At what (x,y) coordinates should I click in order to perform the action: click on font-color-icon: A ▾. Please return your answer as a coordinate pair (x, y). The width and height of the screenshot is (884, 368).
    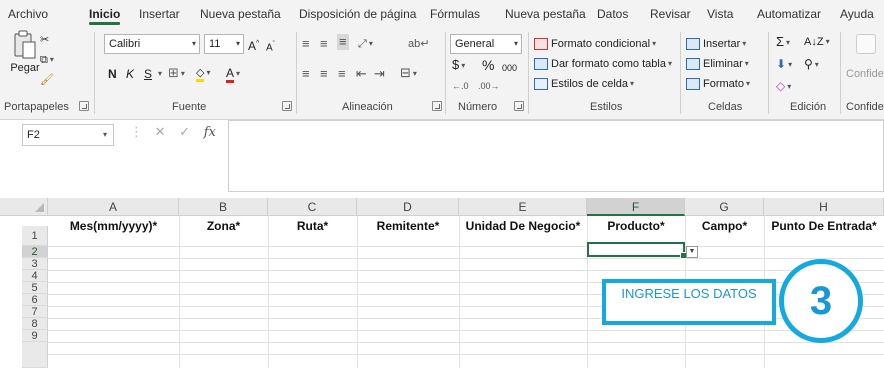
    Looking at the image, I should click on (233, 74).